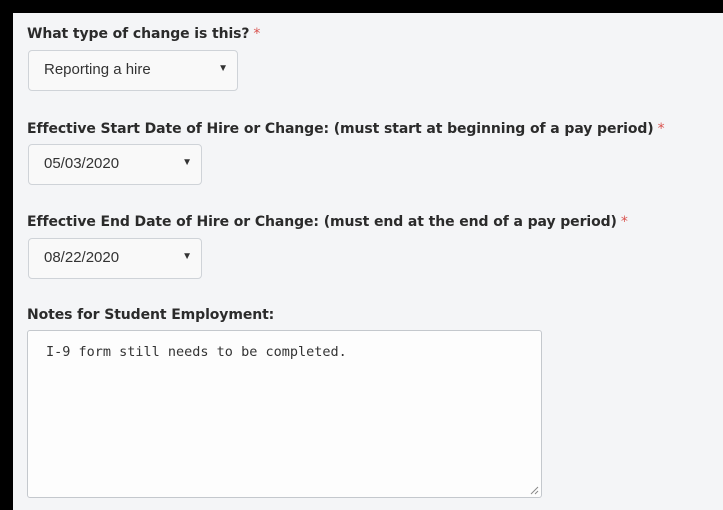 This screenshot has width=723, height=510. I want to click on change-type-label: What type of change is this? *, so click(143, 34).